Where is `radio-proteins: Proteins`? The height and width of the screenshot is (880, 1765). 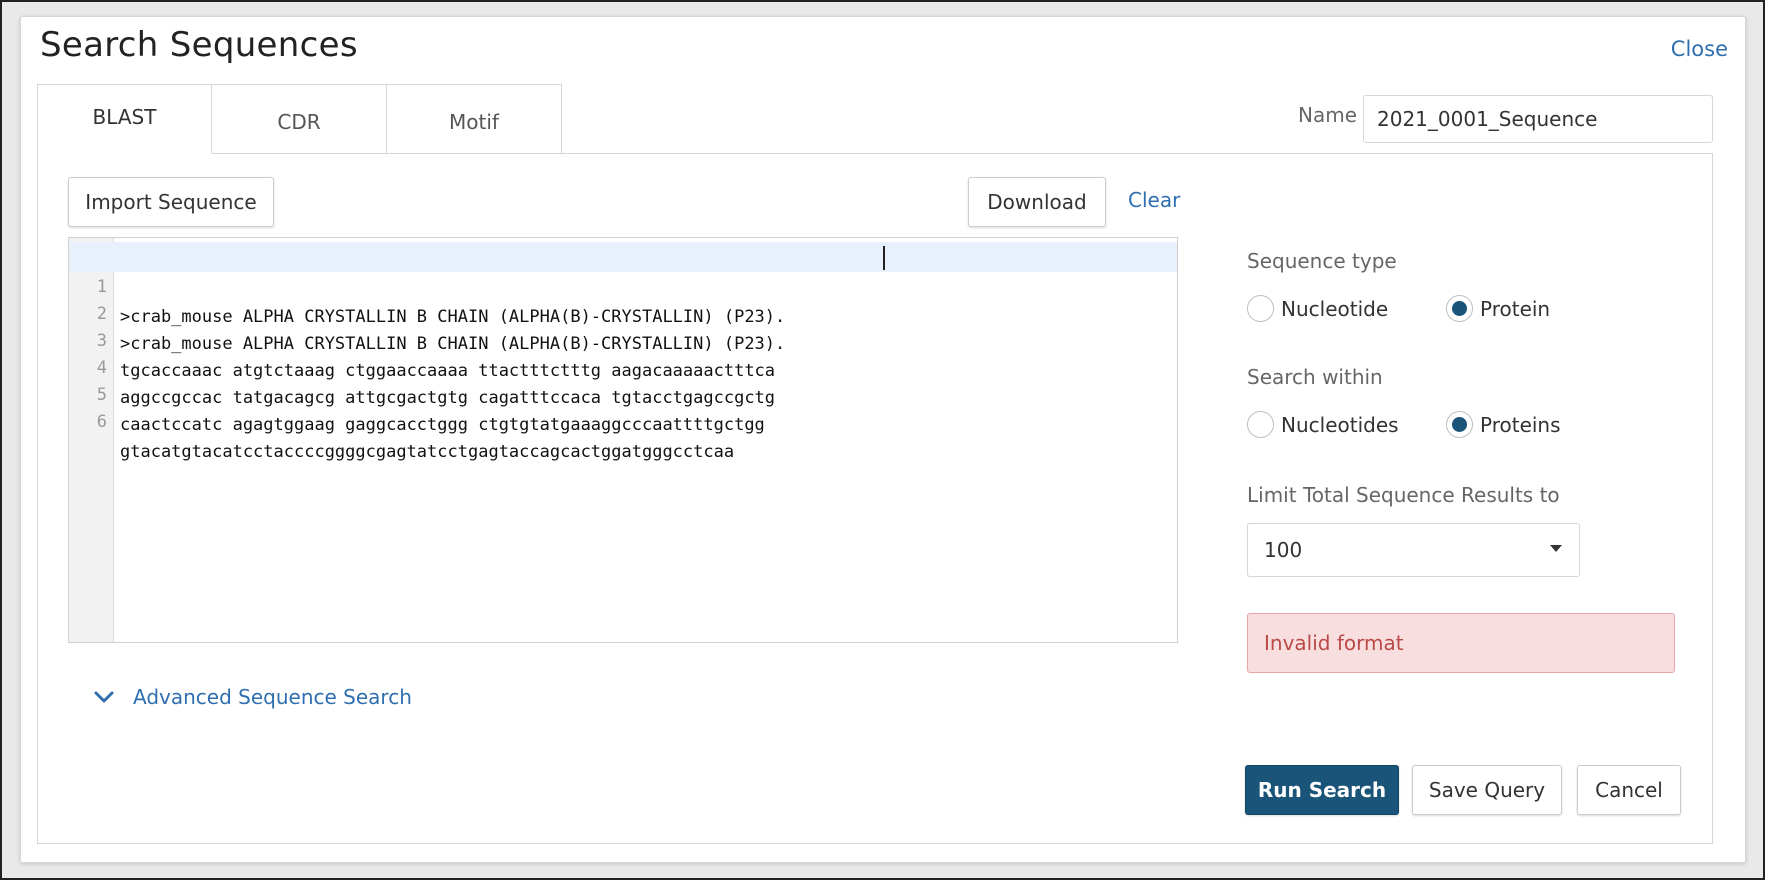
radio-proteins: Proteins is located at coordinates (1503, 424).